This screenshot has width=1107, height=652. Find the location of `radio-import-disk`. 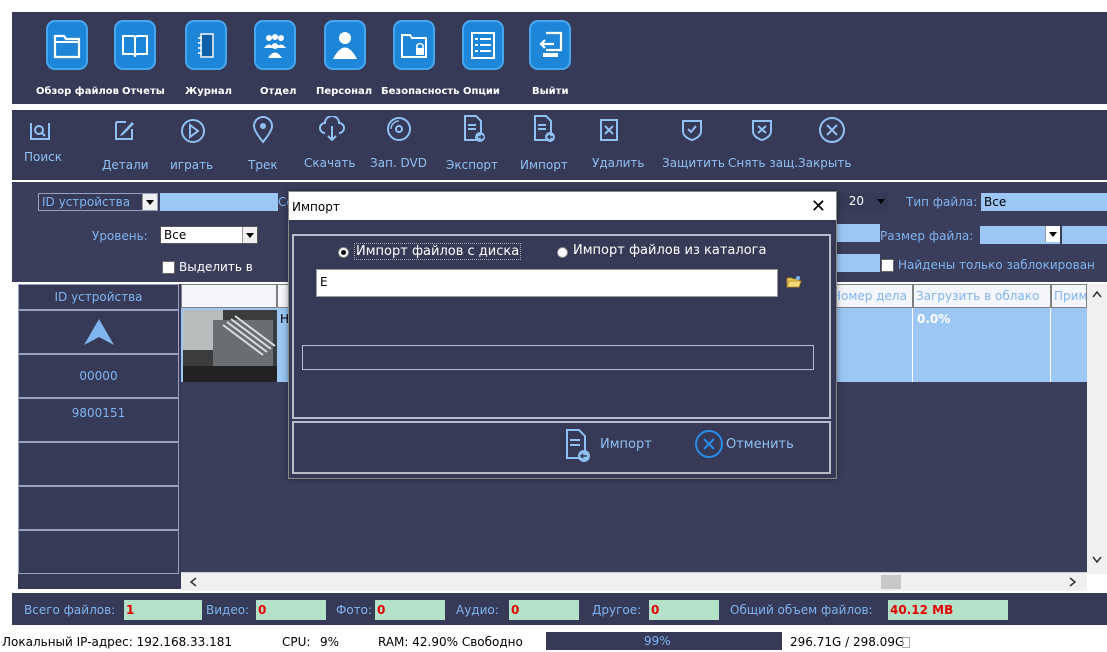

radio-import-disk is located at coordinates (343, 252).